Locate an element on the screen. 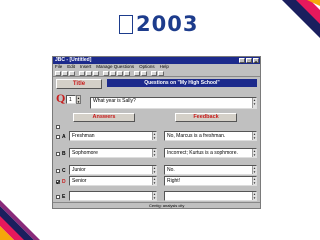 The width and height of the screenshot is (320, 240). question-number-field: 1 is located at coordinates (71, 99).